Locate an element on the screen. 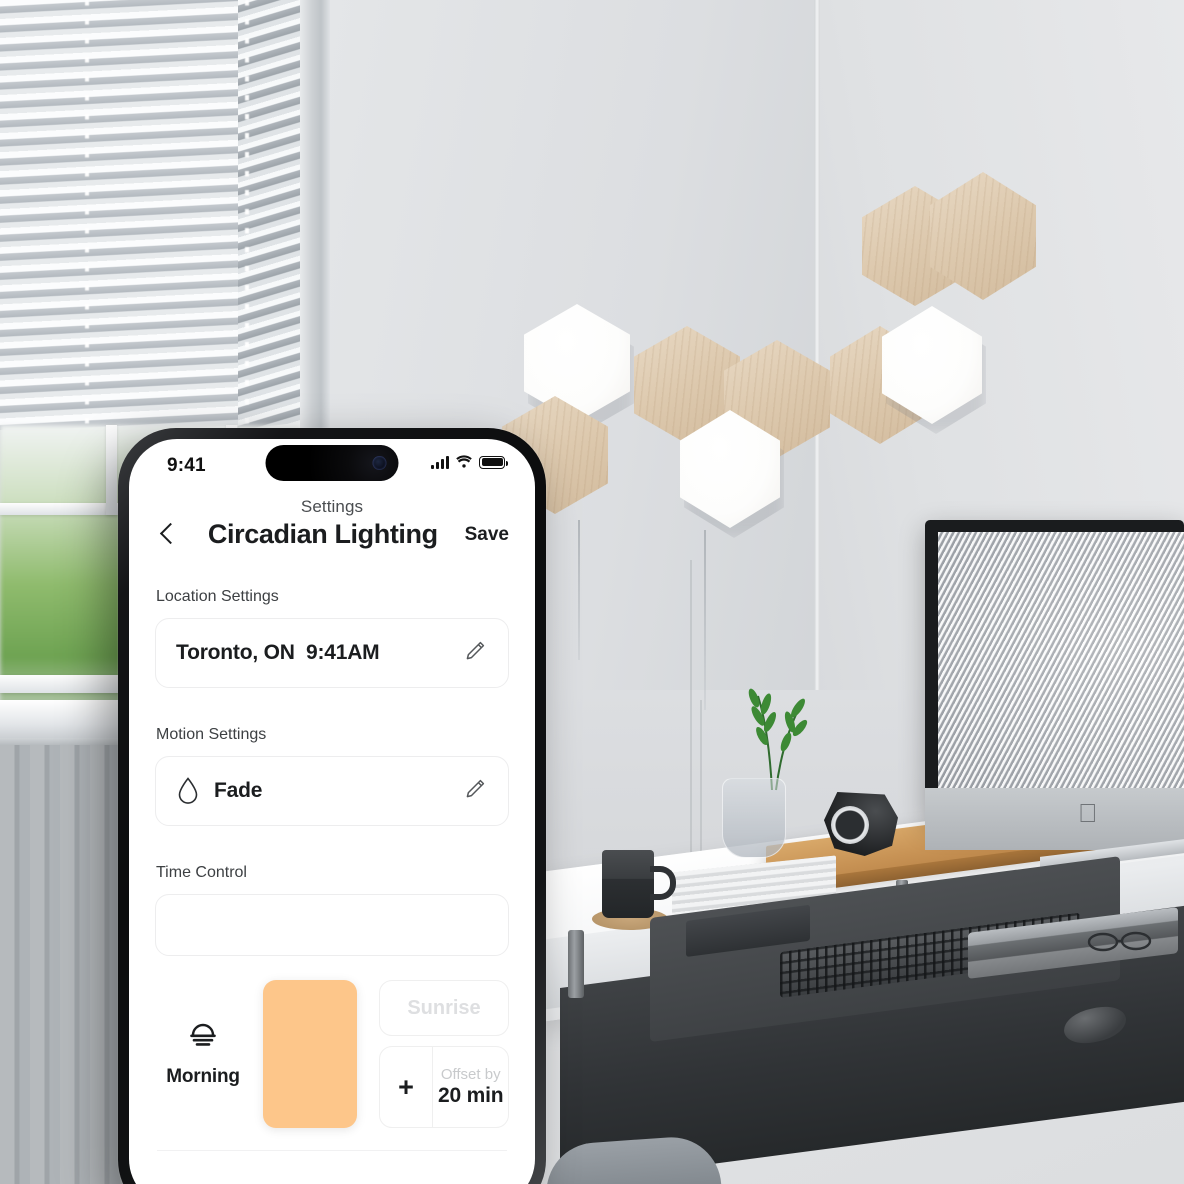 Image resolution: width=1184 pixels, height=1184 pixels. glass-vase is located at coordinates (754, 818).